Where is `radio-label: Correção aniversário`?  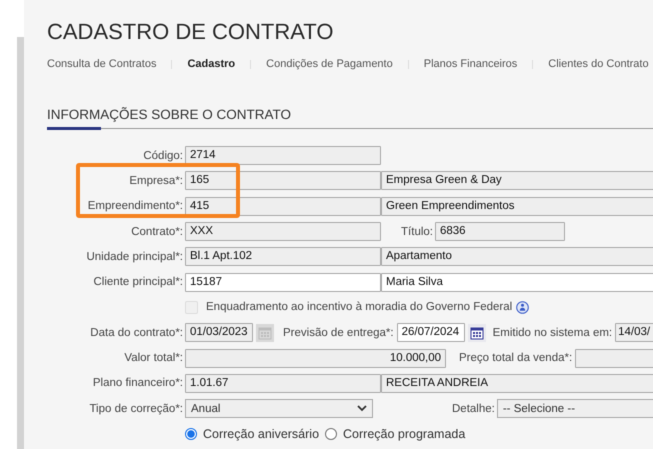 radio-label: Correção aniversário is located at coordinates (261, 433).